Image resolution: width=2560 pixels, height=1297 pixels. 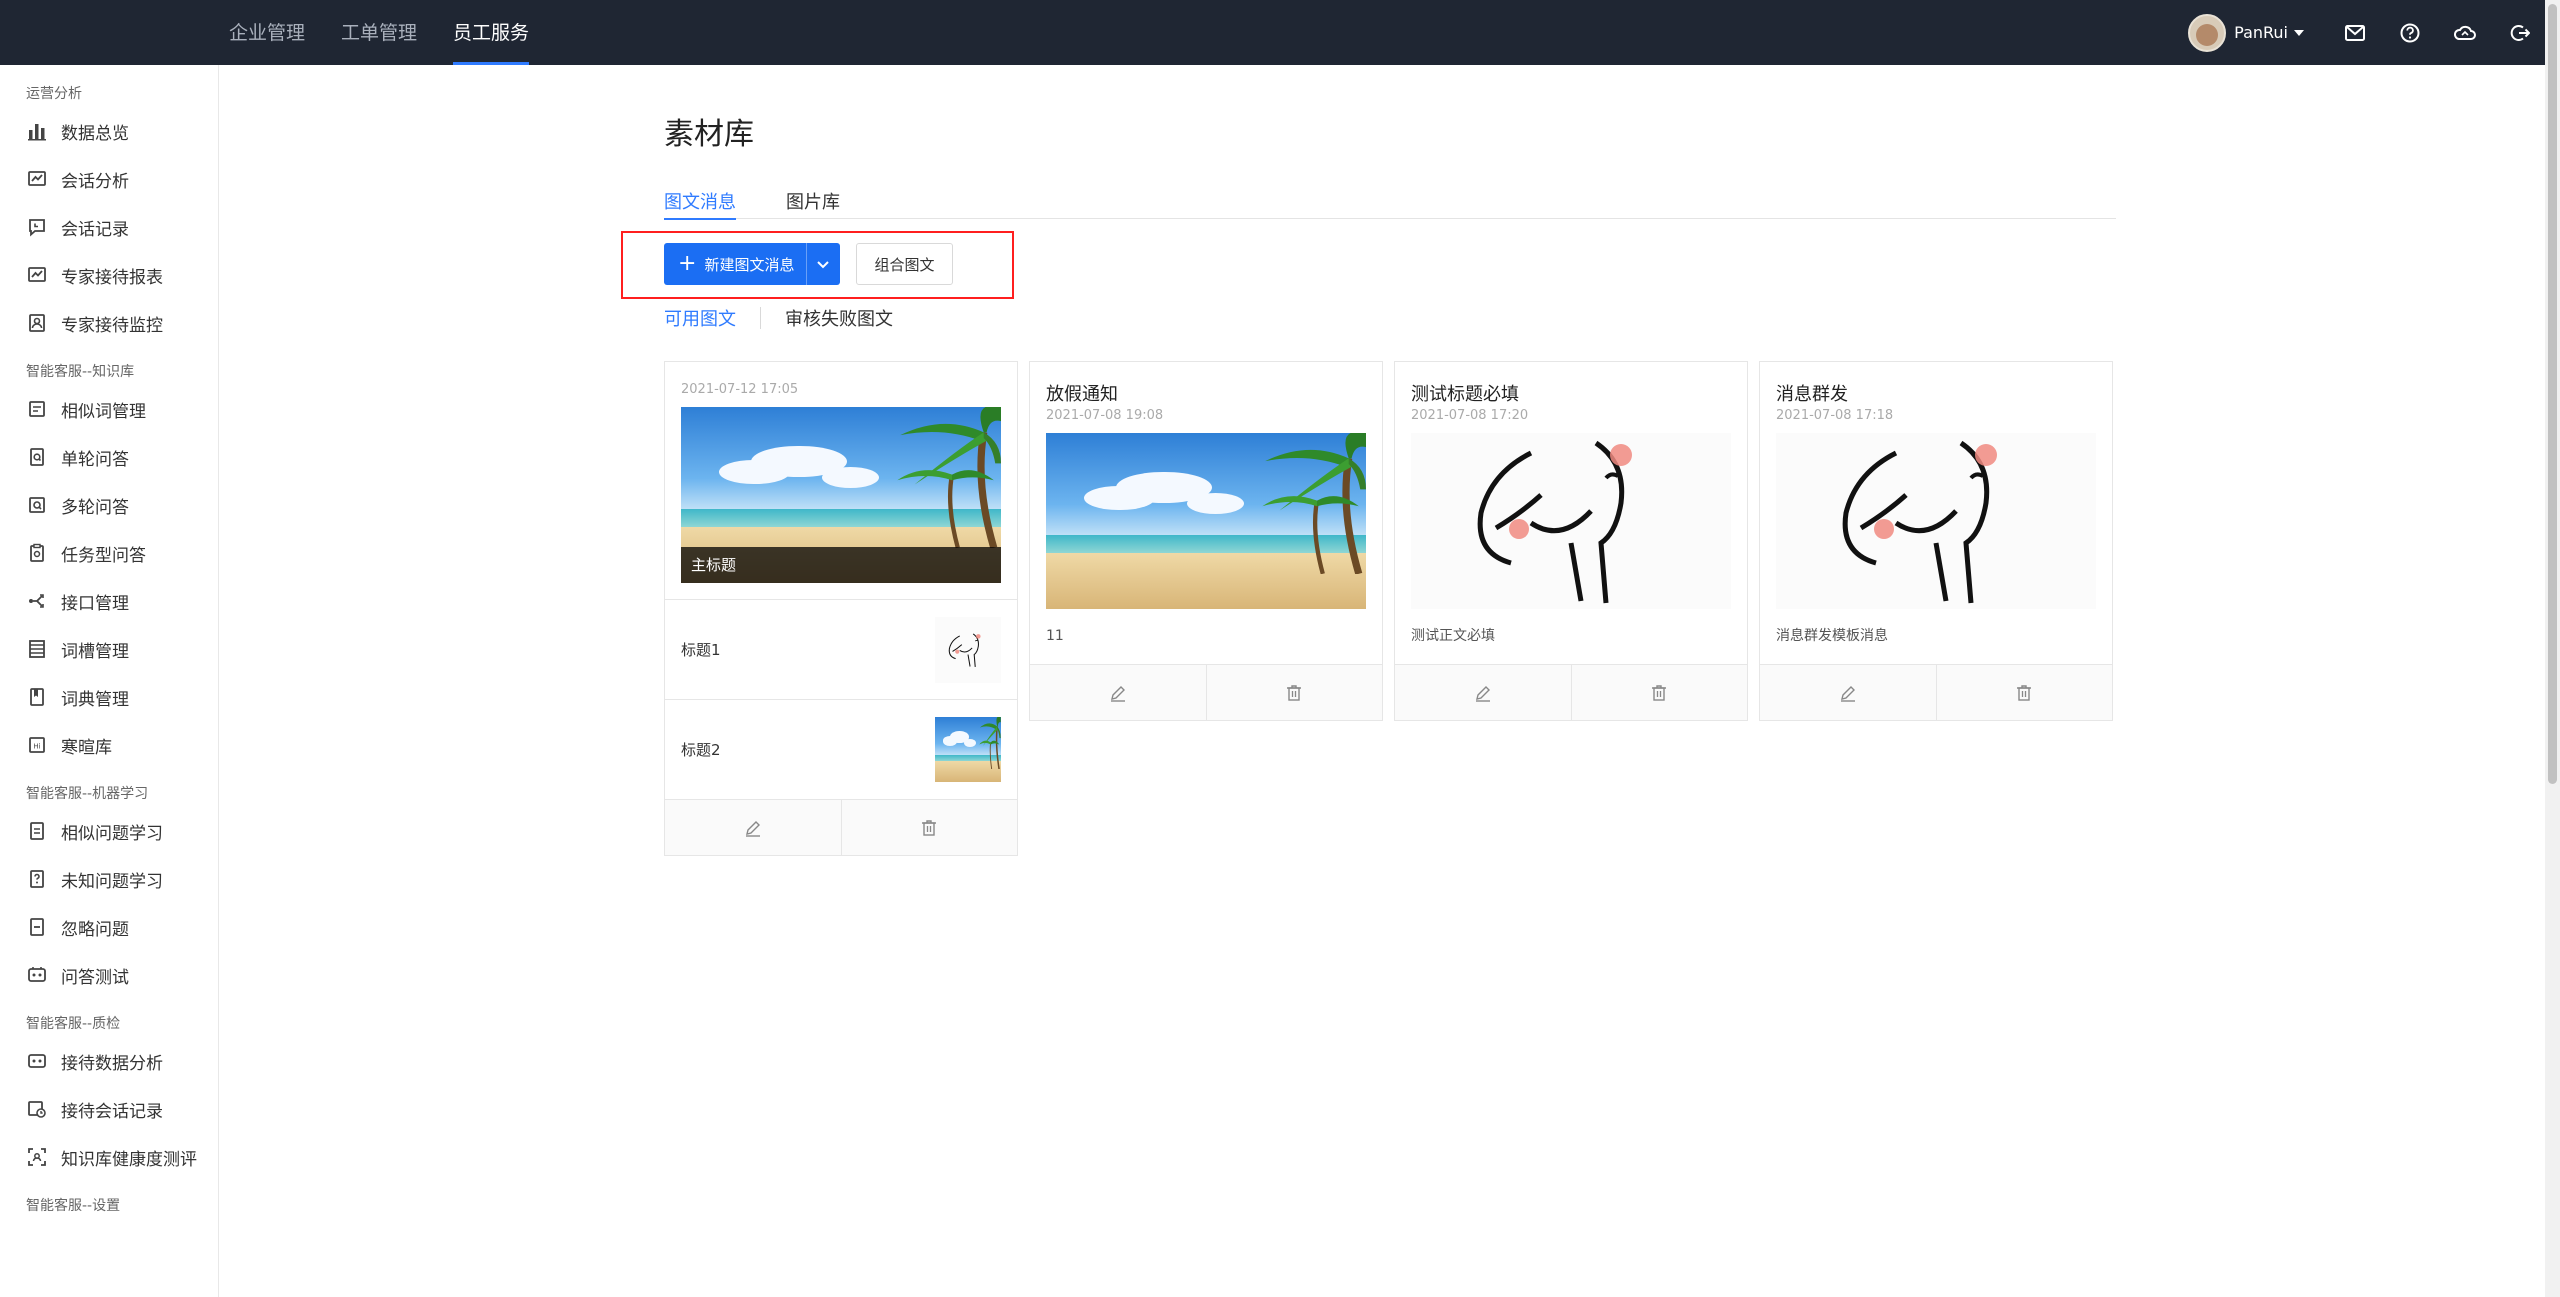 I want to click on api-icon, so click(x=44, y=601).